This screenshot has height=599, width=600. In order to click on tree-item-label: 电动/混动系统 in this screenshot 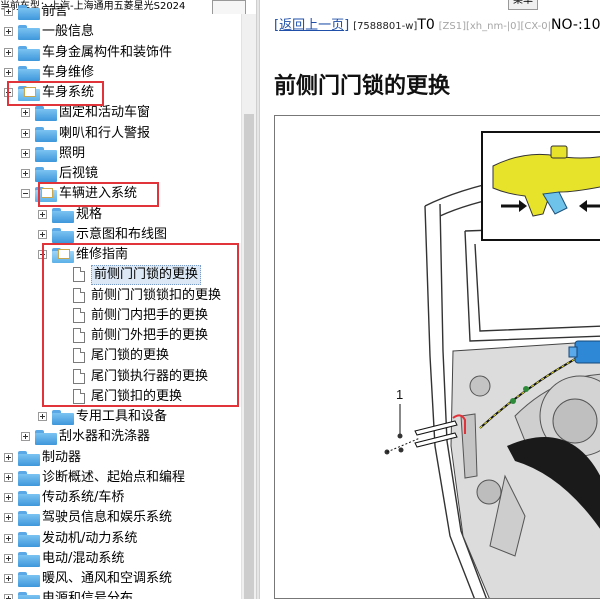, I will do `click(83, 558)`.